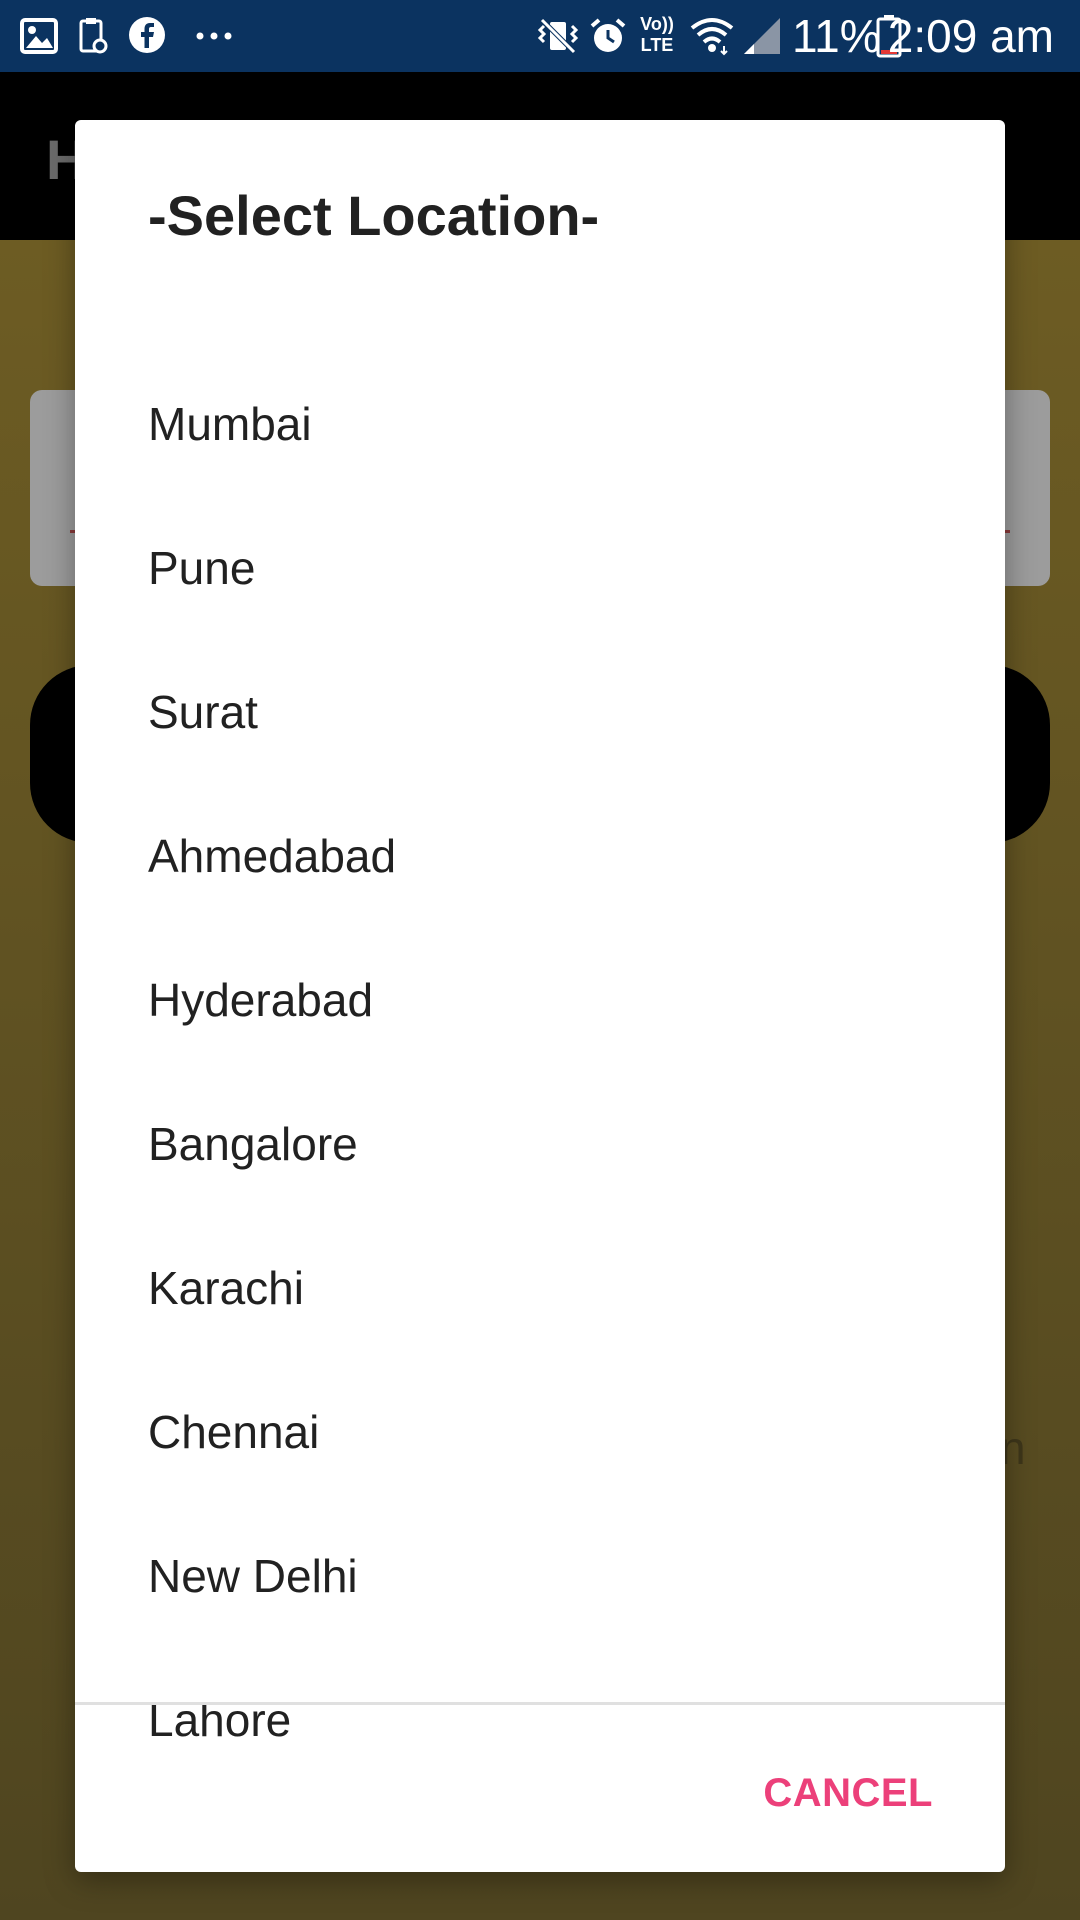  I want to click on clipboard-icon, so click(93, 36).